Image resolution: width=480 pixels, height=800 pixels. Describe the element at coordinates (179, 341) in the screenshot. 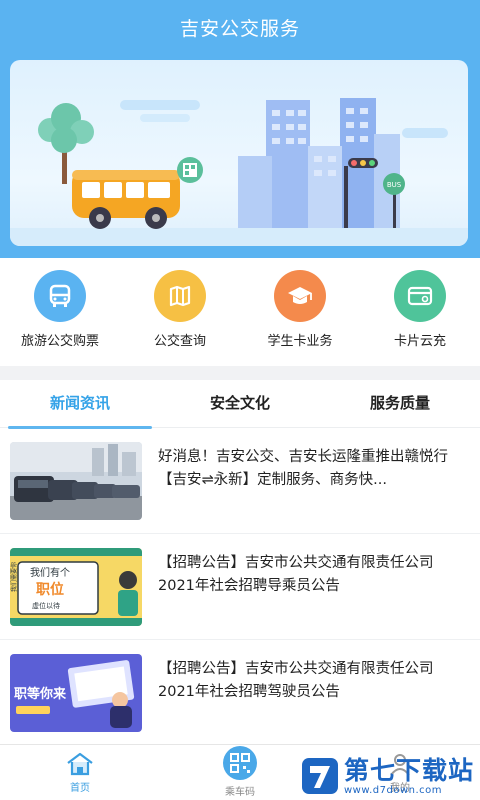

I see `menu-label: 公交查询` at that location.